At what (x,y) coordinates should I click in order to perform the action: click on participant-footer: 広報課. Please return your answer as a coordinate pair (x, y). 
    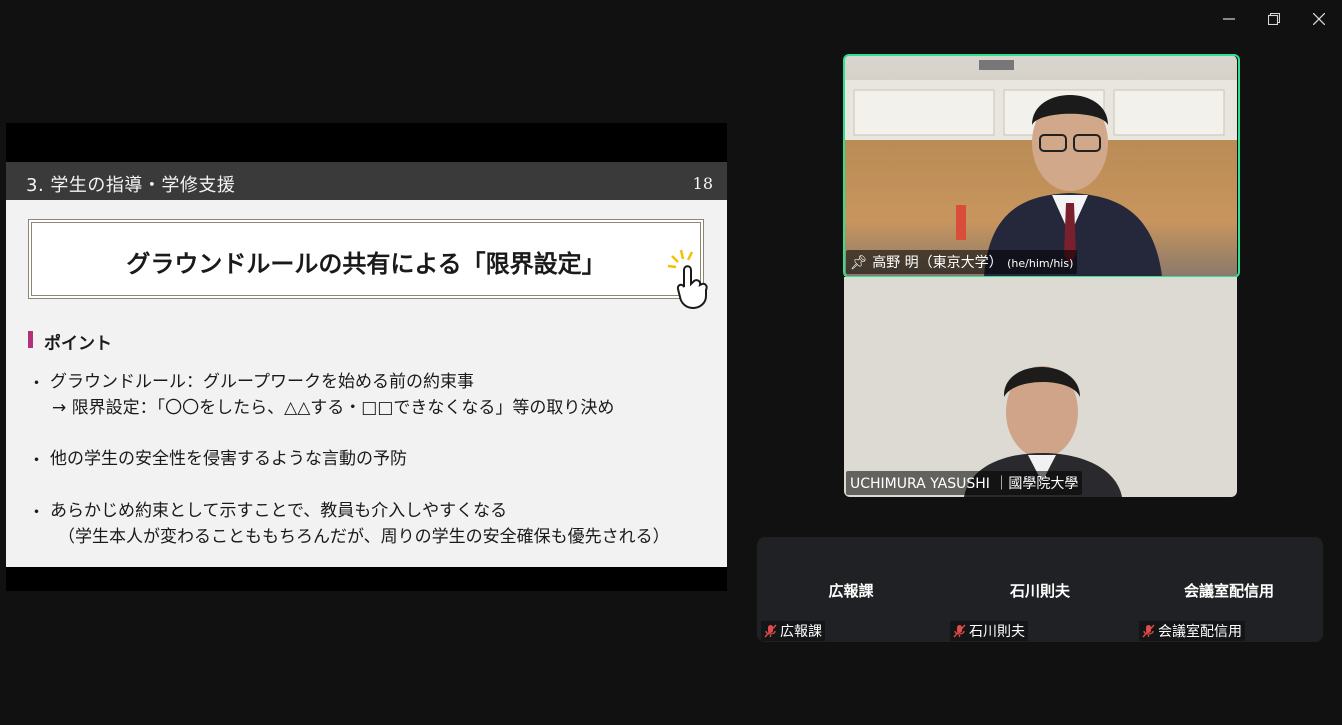
    Looking at the image, I should click on (793, 631).